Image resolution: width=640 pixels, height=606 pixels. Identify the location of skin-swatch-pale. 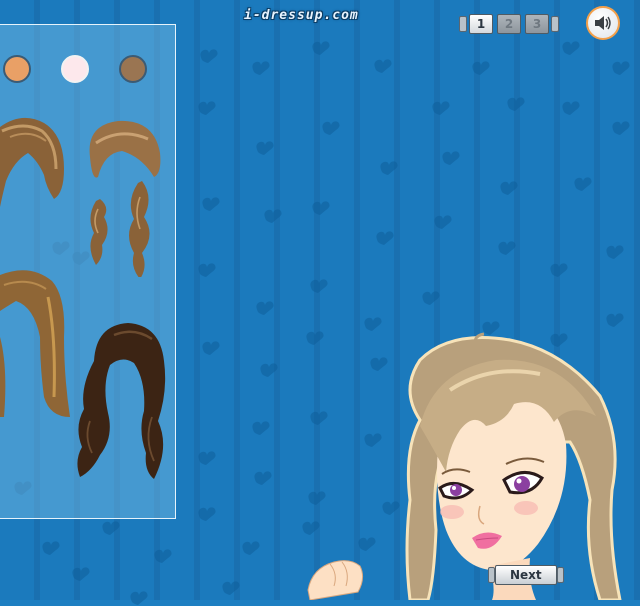
(75, 69).